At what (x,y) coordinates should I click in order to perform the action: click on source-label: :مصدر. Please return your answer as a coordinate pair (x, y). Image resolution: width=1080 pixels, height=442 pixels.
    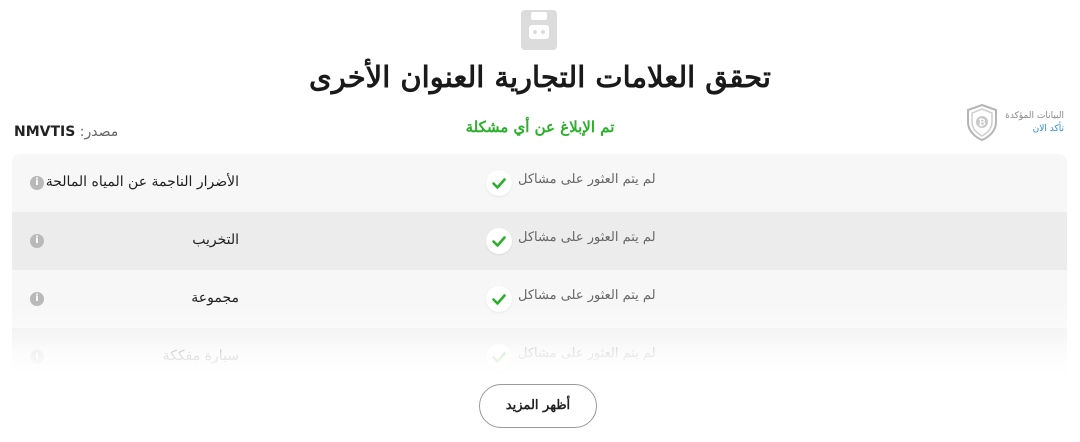
    Looking at the image, I should click on (99, 132).